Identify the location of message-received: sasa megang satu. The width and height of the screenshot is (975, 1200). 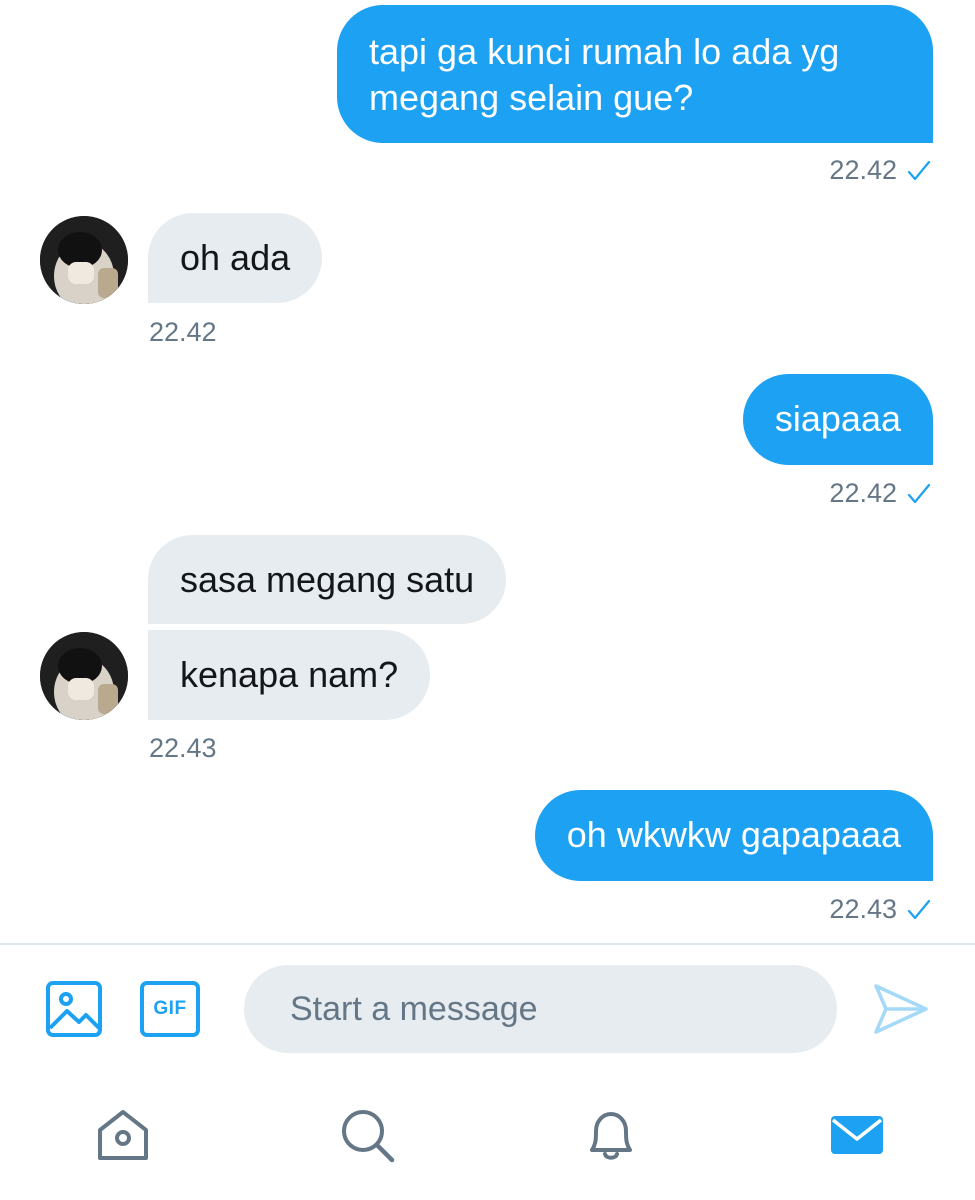
(327, 579).